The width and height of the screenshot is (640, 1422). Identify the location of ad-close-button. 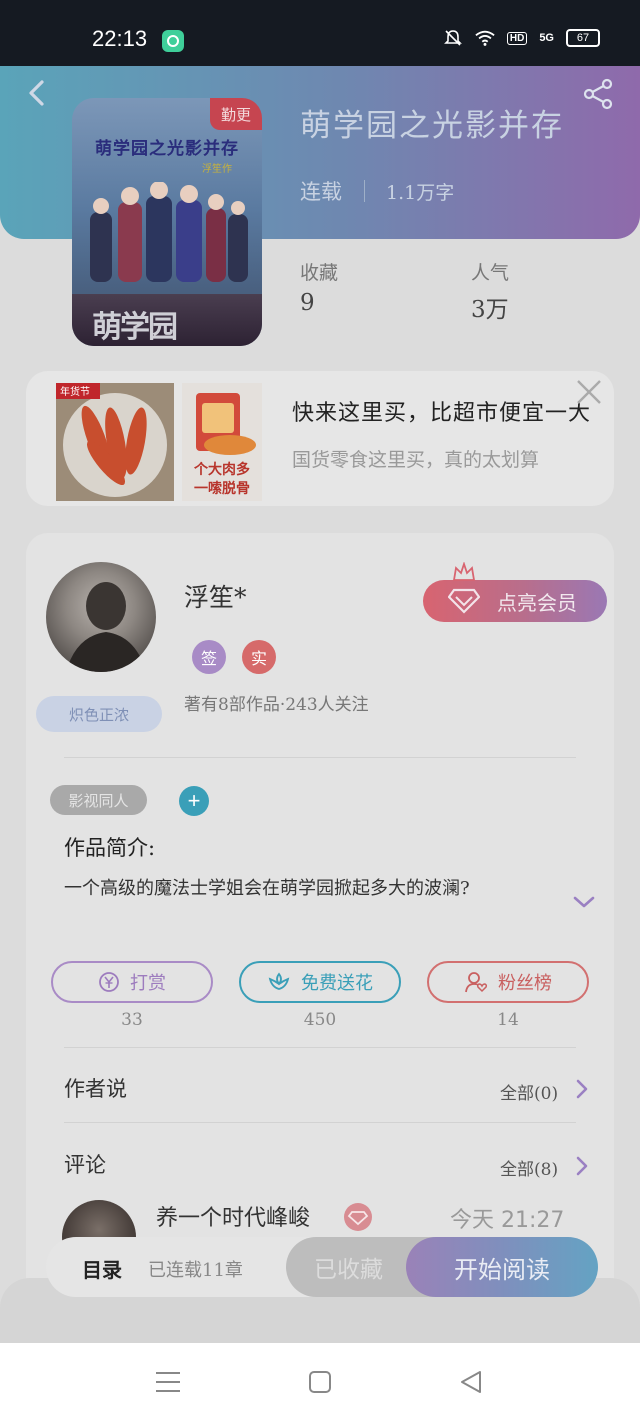
(589, 392).